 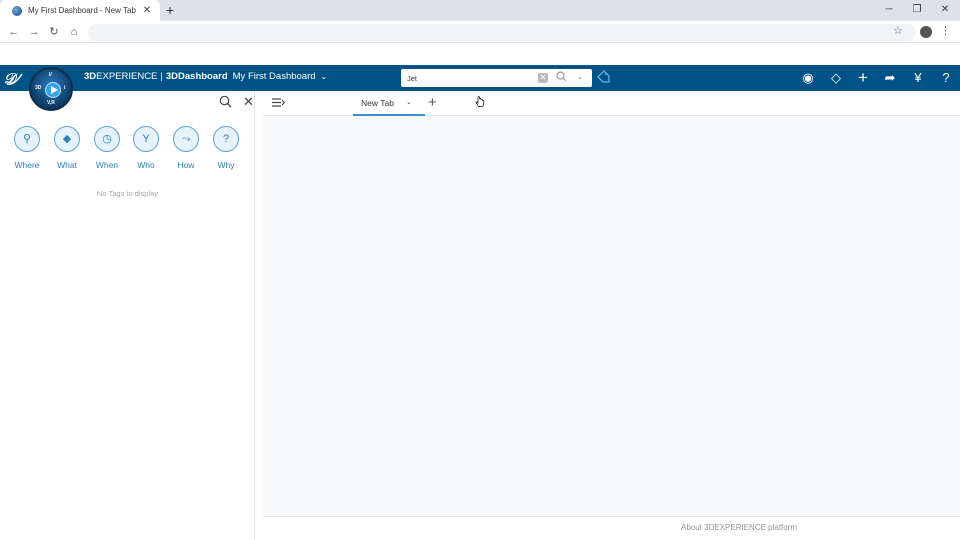 I want to click on six-w-how: ⤳ How, so click(x=186, y=148).